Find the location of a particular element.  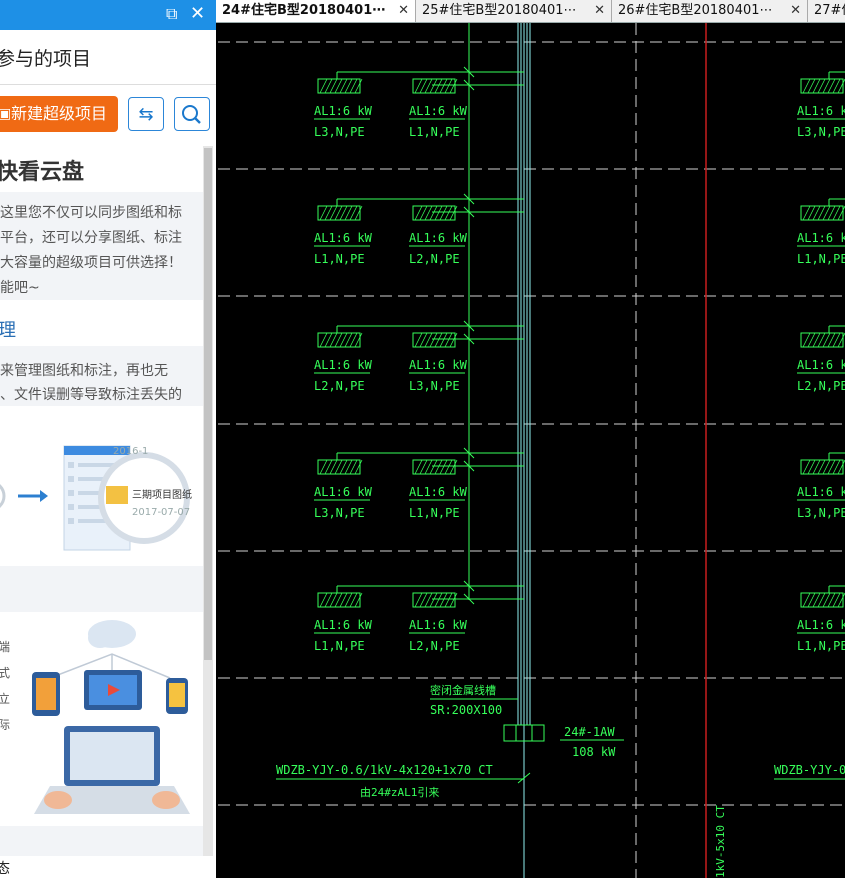

sync-button: ⇆ is located at coordinates (146, 114).